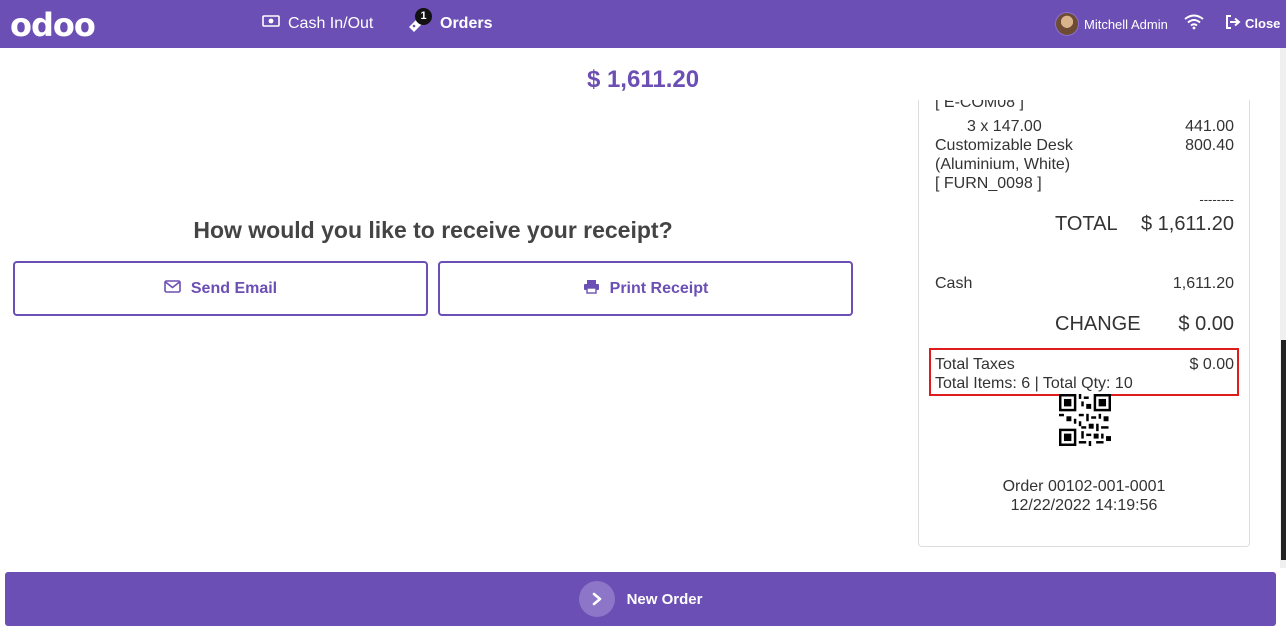  I want to click on receipt-line2-total: 800.40, so click(1209, 145).